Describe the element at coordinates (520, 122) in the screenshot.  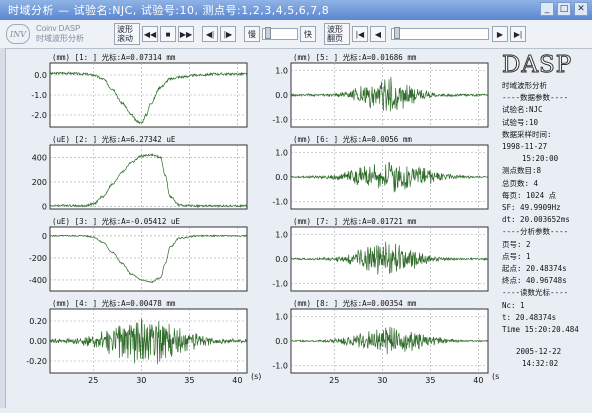
I see `test-number: 试验号:10` at that location.